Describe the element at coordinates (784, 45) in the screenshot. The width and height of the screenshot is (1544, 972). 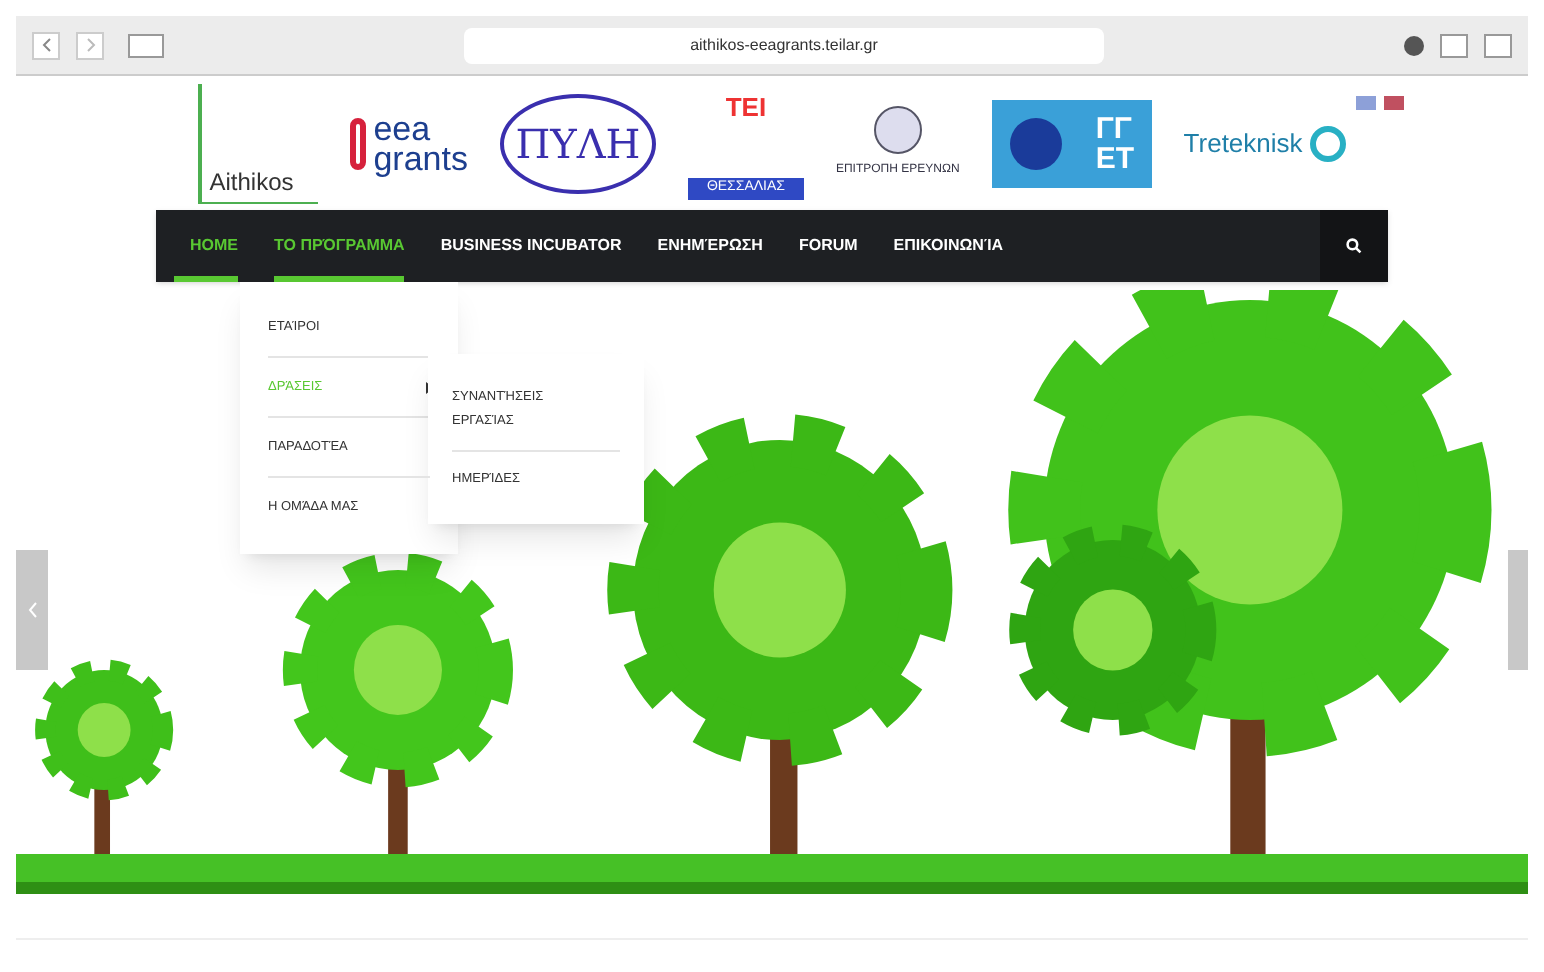
I see `address-field: aithikos-eeagrants.teilar.gr` at that location.